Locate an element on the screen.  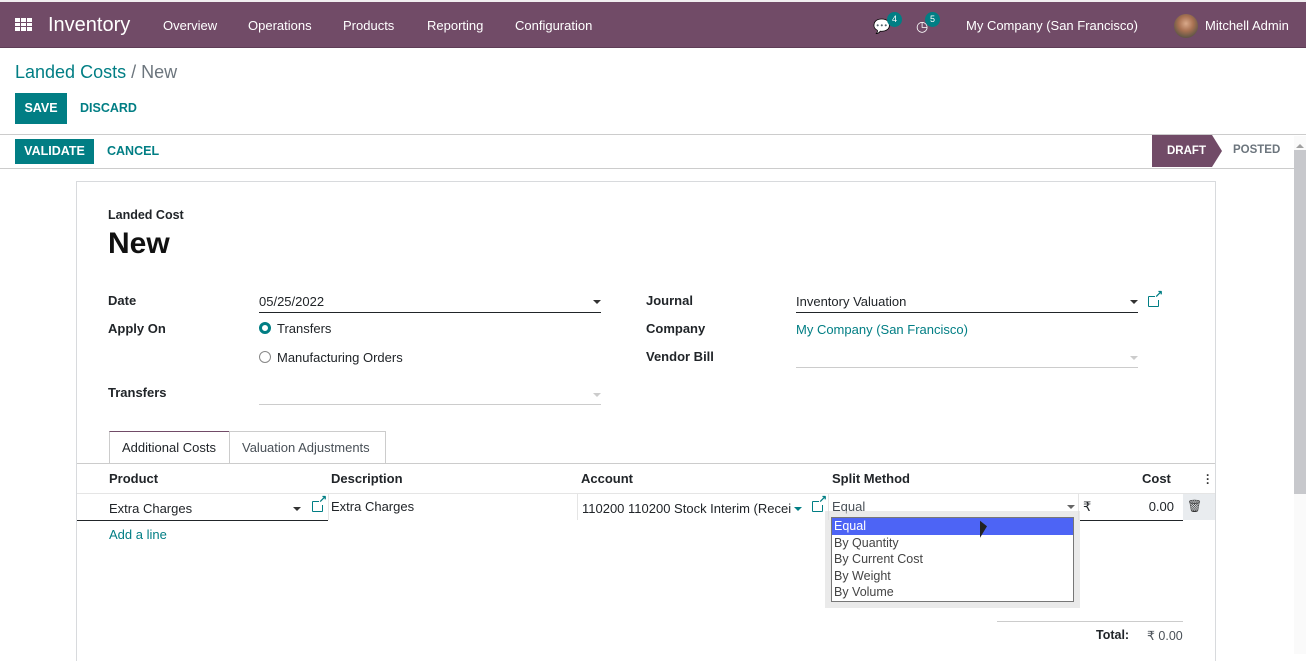
option-by-weight: By Weight is located at coordinates (952, 576).